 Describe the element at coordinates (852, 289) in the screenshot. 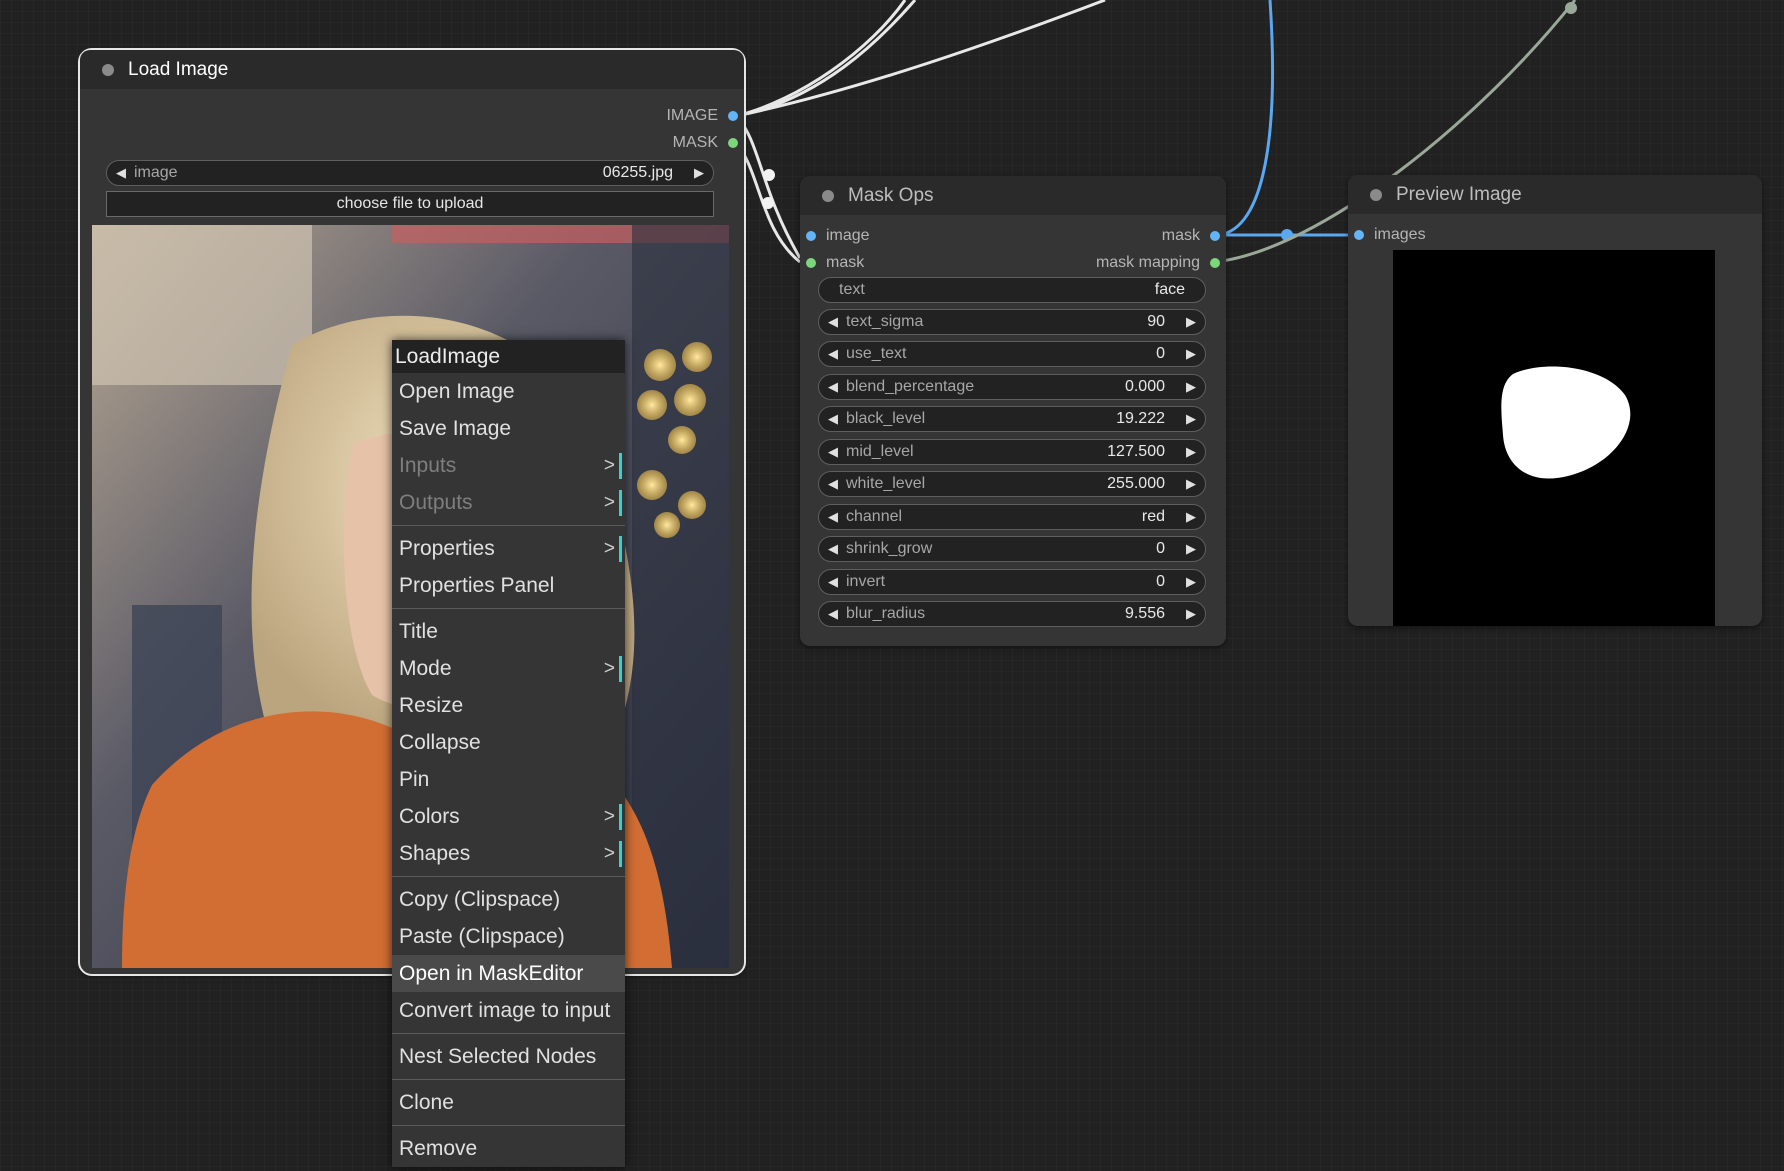

I see `widget-label: text` at that location.